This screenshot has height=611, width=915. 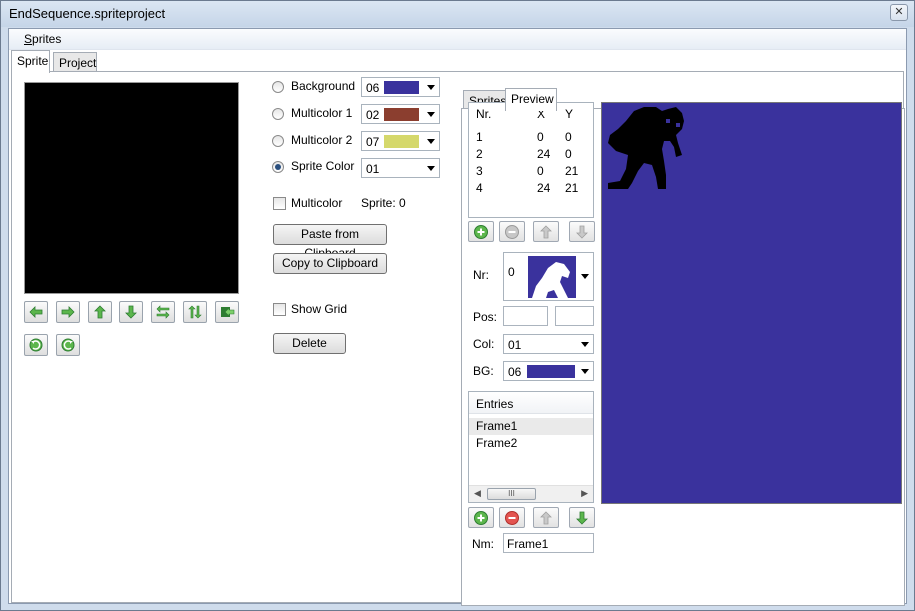 I want to click on flip-vertical-button, so click(x=195, y=312).